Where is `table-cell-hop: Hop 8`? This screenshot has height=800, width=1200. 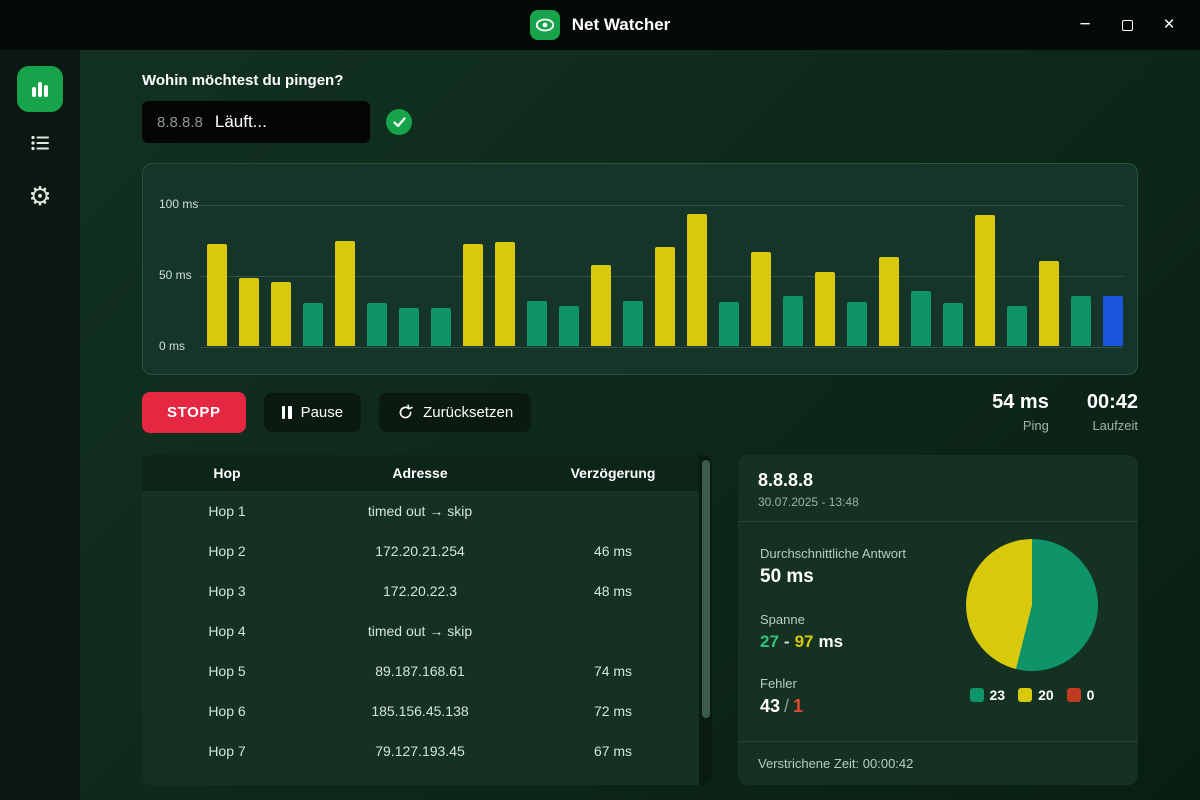 table-cell-hop: Hop 8 is located at coordinates (227, 784).